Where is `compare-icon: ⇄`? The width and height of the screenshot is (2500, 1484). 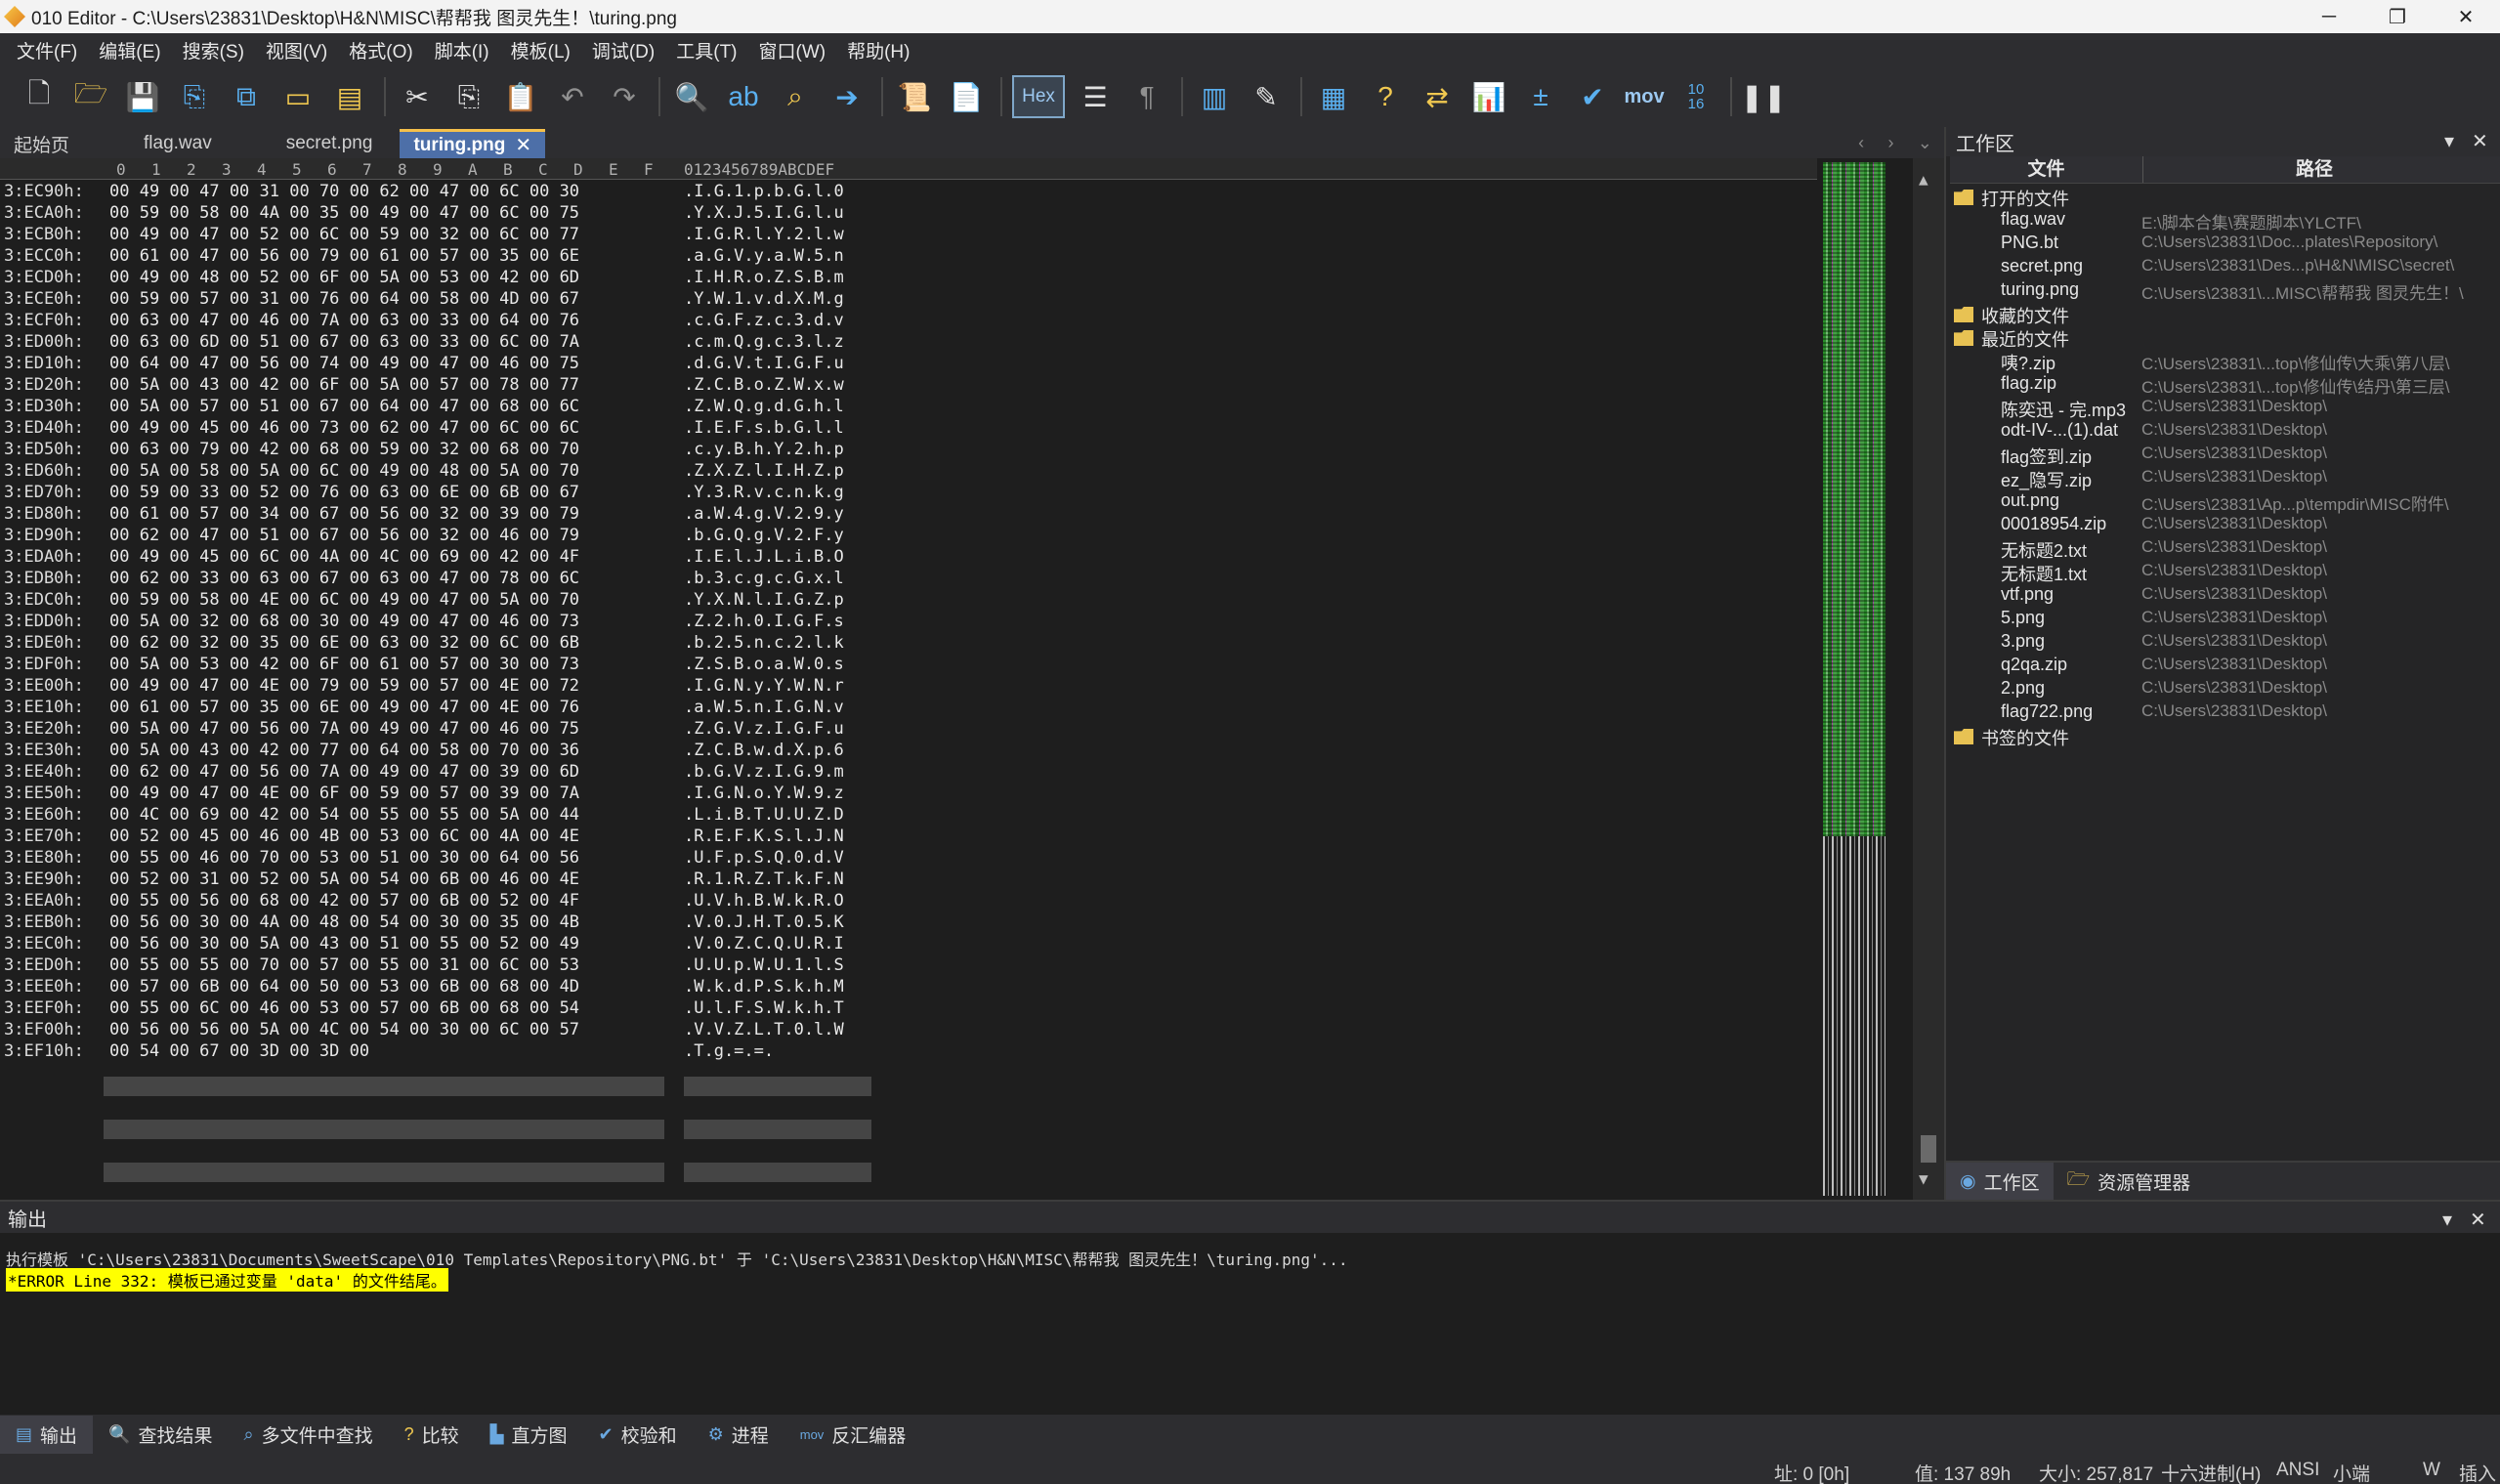 compare-icon: ⇄ is located at coordinates (1438, 97).